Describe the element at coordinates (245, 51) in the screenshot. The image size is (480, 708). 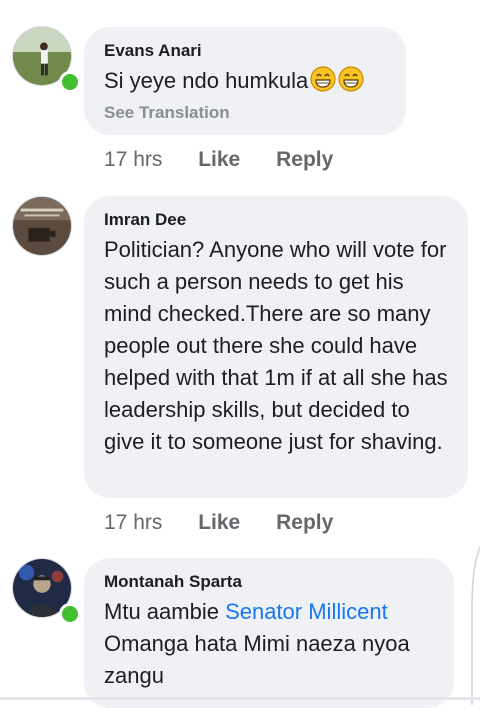
I see `comment-author: Evans Anari` at that location.